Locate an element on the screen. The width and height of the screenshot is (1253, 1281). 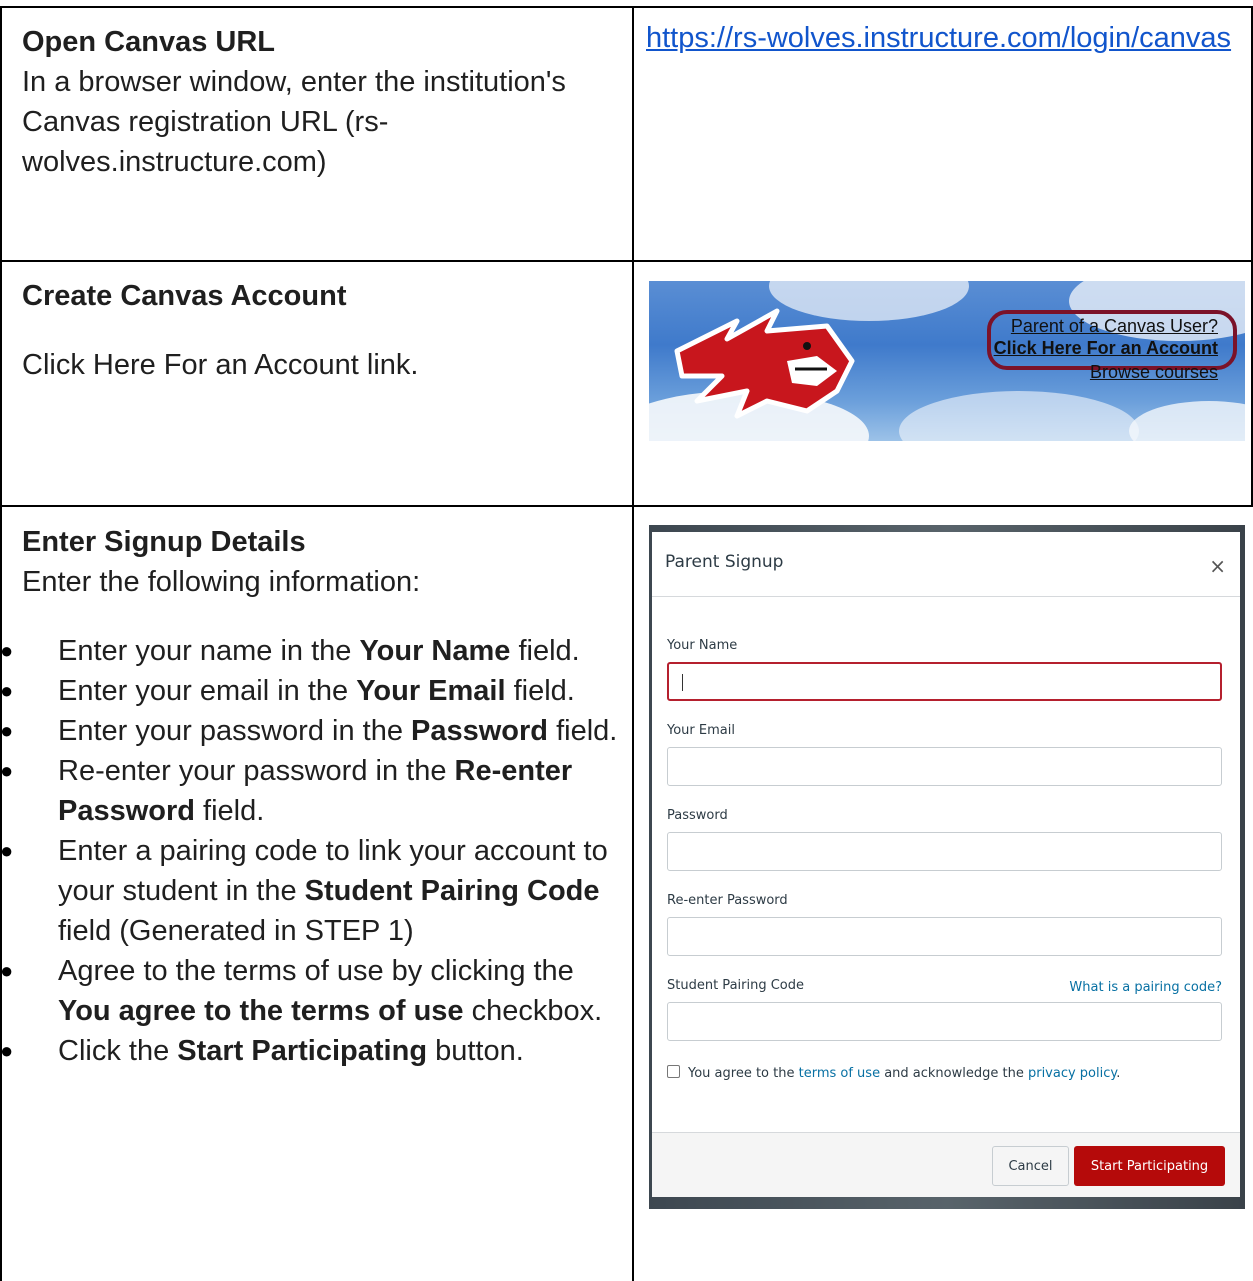
password-label: Password is located at coordinates (697, 815).